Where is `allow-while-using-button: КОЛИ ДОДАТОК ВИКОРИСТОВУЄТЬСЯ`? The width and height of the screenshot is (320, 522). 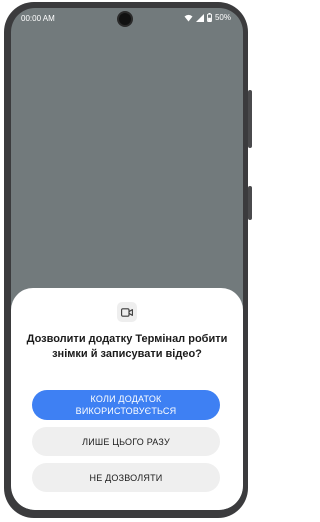
allow-while-using-button: КОЛИ ДОДАТОК ВИКОРИСТОВУЄТЬСЯ is located at coordinates (126, 405).